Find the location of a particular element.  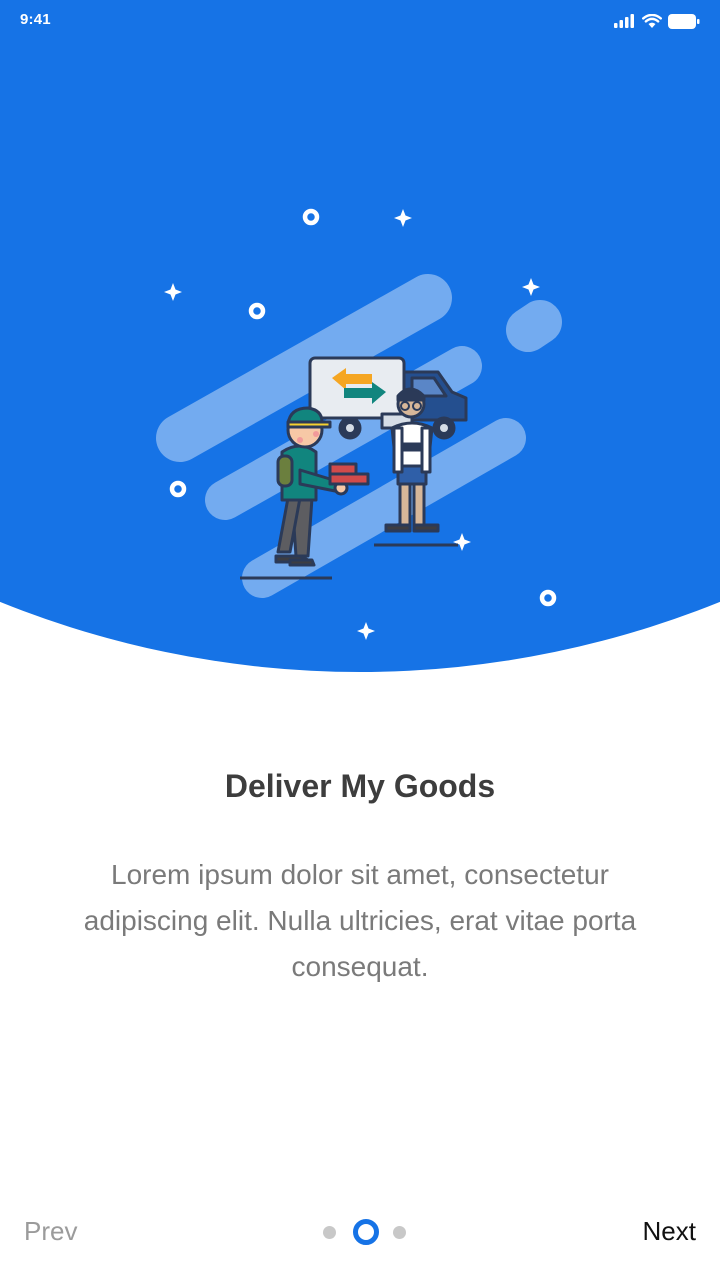

onboarding-navigation: Prev Next is located at coordinates (360, 1235).